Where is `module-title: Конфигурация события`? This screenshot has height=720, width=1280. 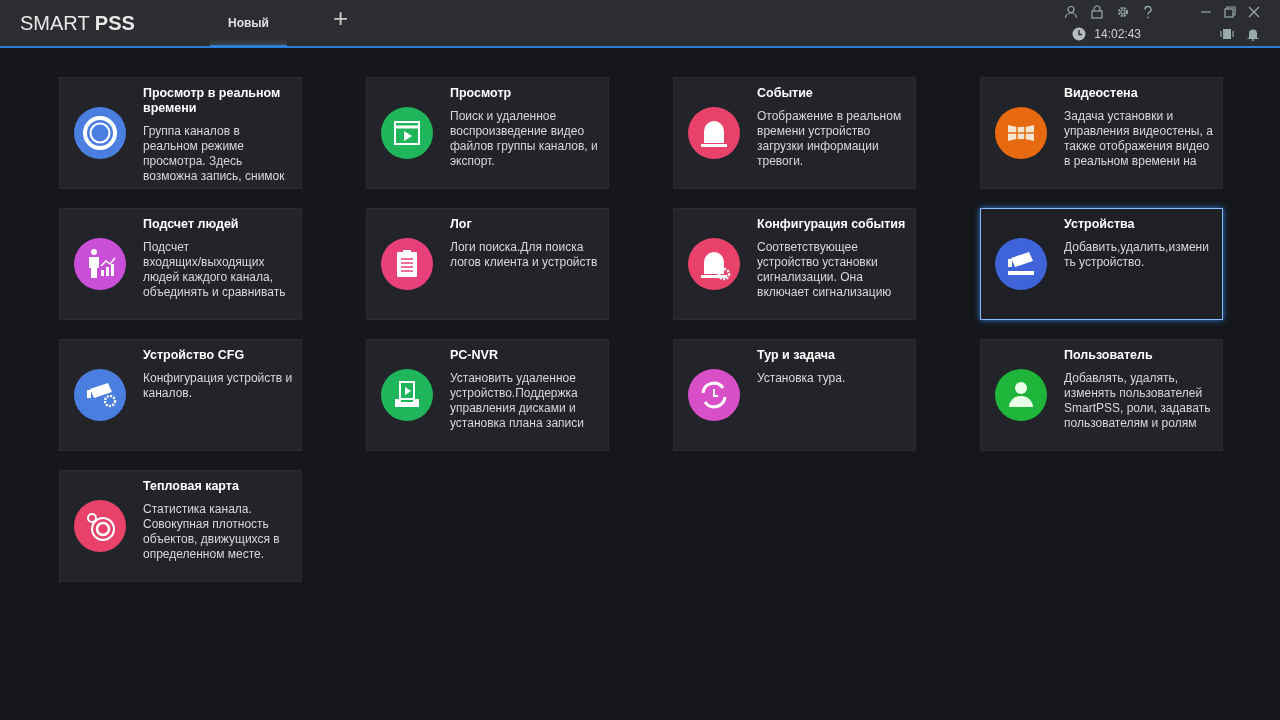 module-title: Конфигурация события is located at coordinates (831, 224).